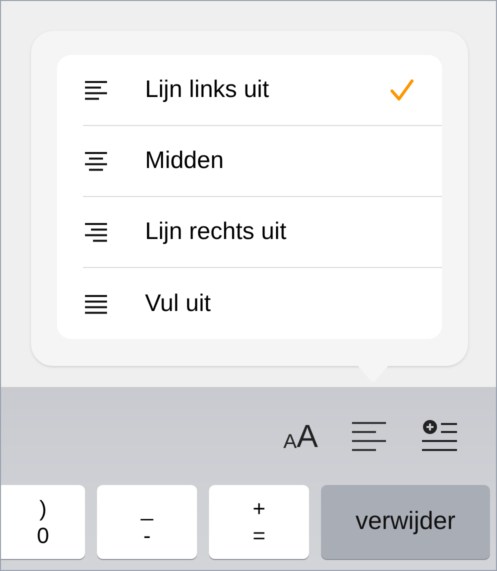  What do you see at coordinates (440, 436) in the screenshot?
I see `insert-list-button` at bounding box center [440, 436].